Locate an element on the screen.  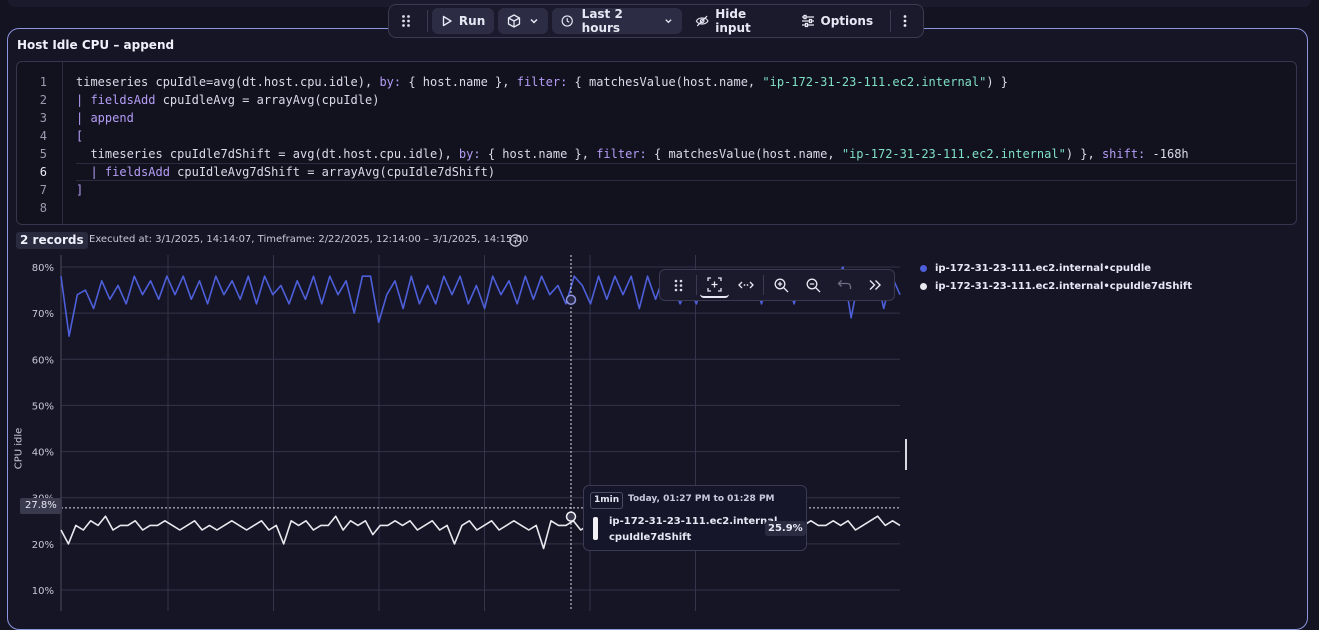
select-tool-button is located at coordinates (715, 285).